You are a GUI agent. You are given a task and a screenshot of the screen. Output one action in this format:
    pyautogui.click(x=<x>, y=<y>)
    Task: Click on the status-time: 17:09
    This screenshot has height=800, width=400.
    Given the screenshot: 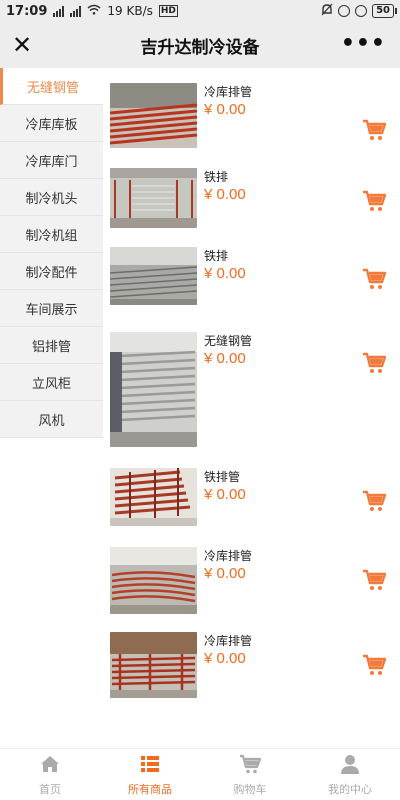 What is the action you would take?
    pyautogui.click(x=27, y=11)
    